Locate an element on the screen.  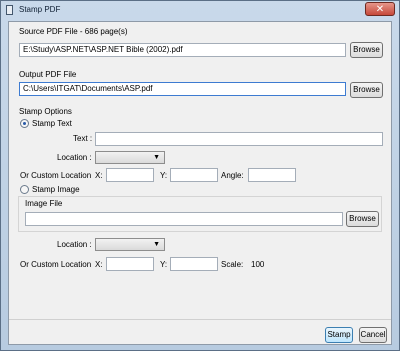
angle-label: Angle: is located at coordinates (232, 175).